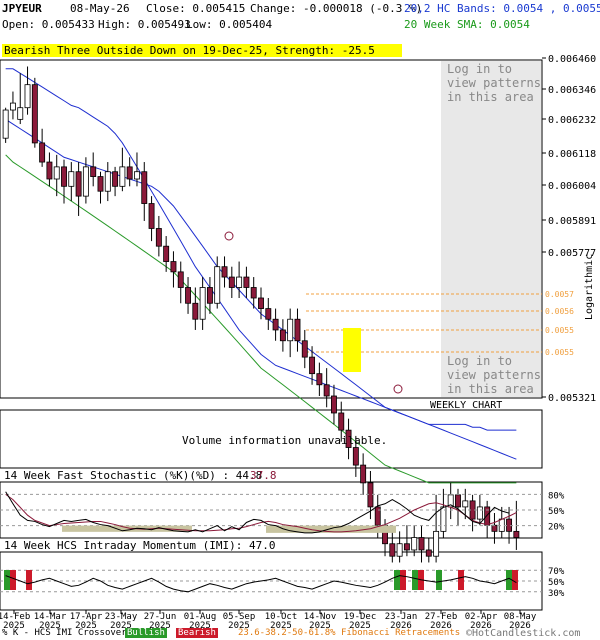  Describe the element at coordinates (559, 311) in the screenshot. I see `fib-label: 0.0056` at that location.